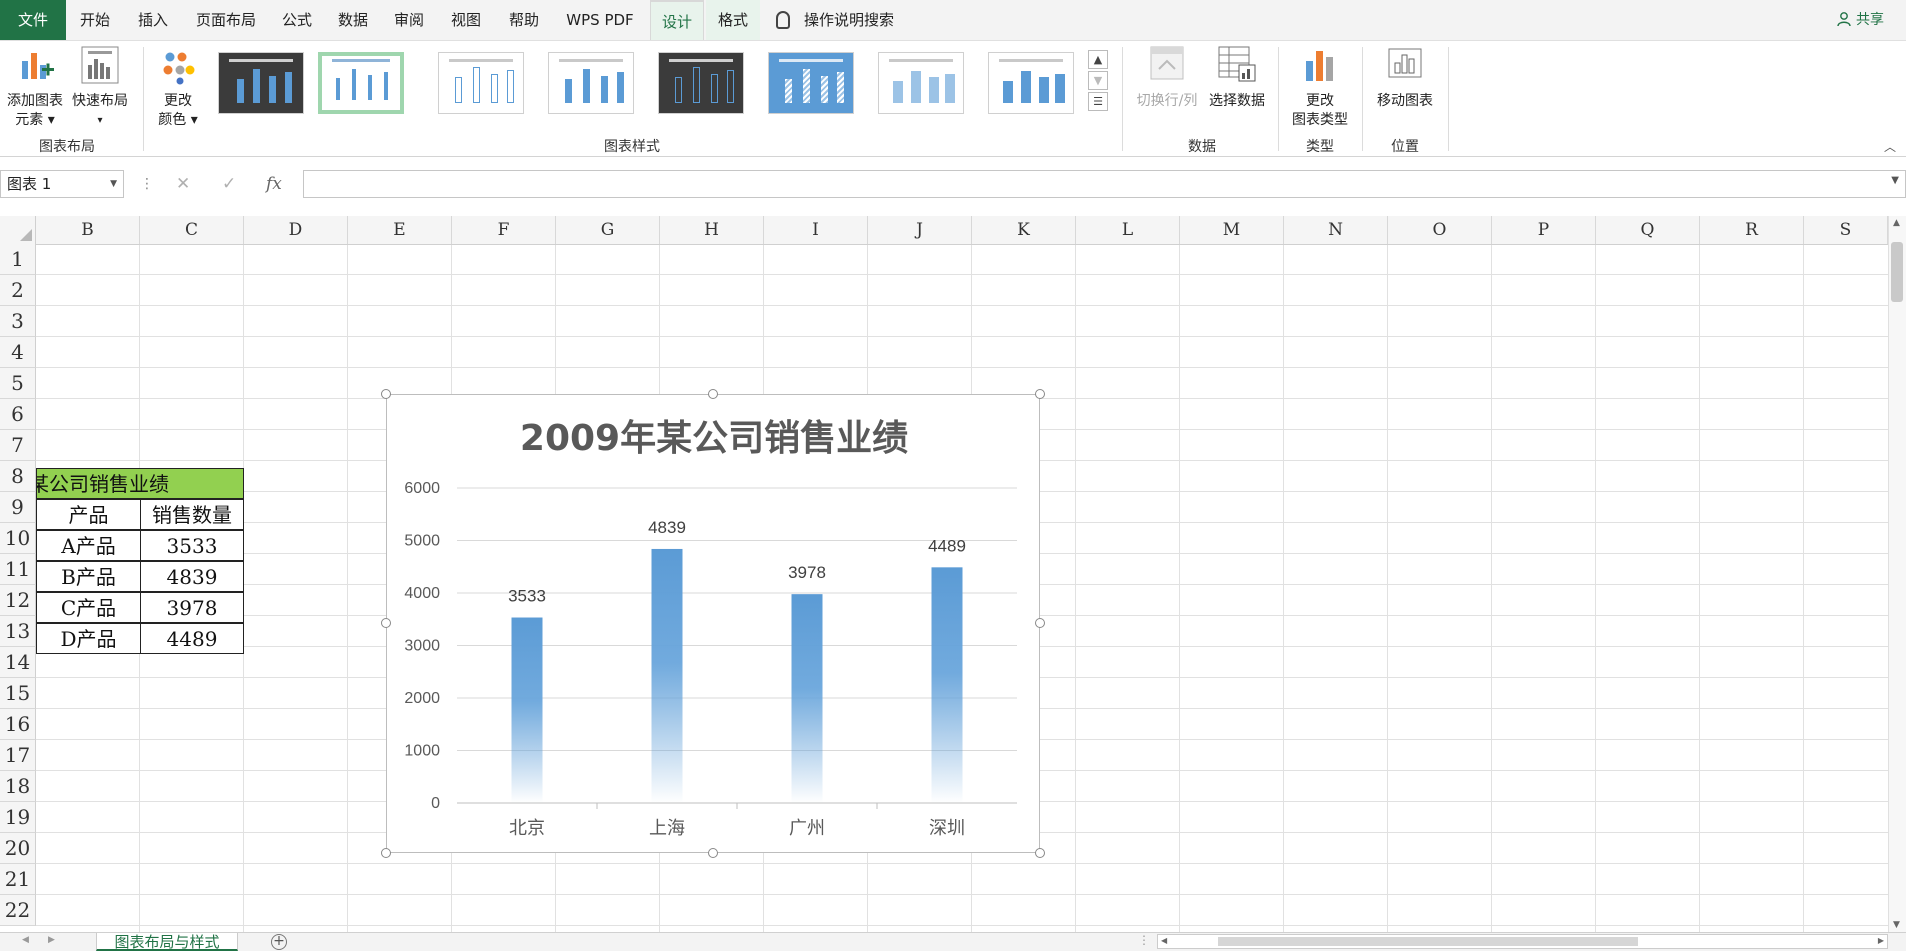  Describe the element at coordinates (18, 259) in the screenshot. I see `row-header: 1` at that location.